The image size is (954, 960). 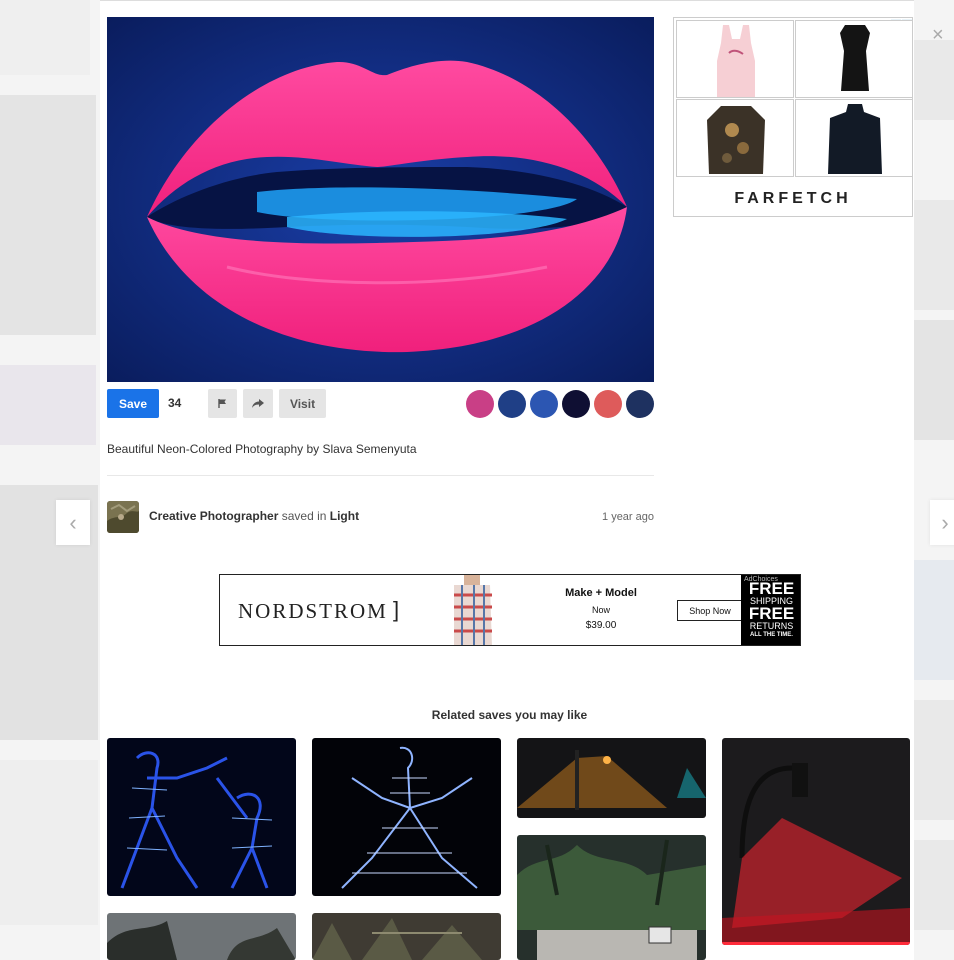 I want to click on save-button: Save, so click(x=133, y=403).